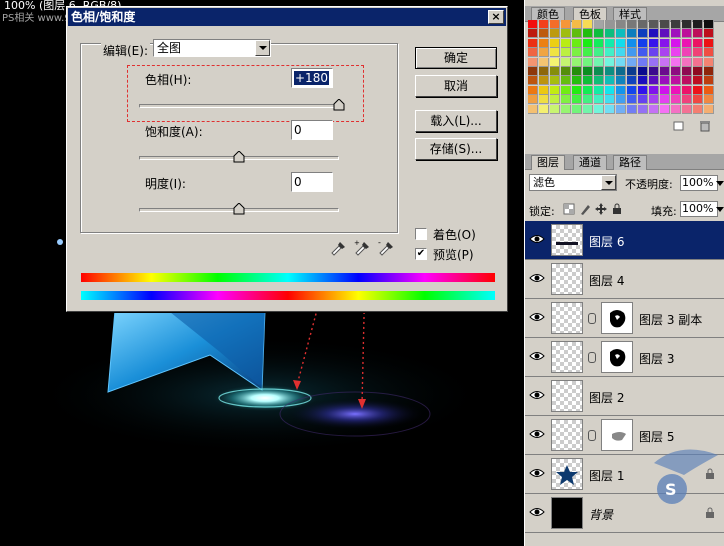  I want to click on hue-slider-thumb, so click(339, 105).